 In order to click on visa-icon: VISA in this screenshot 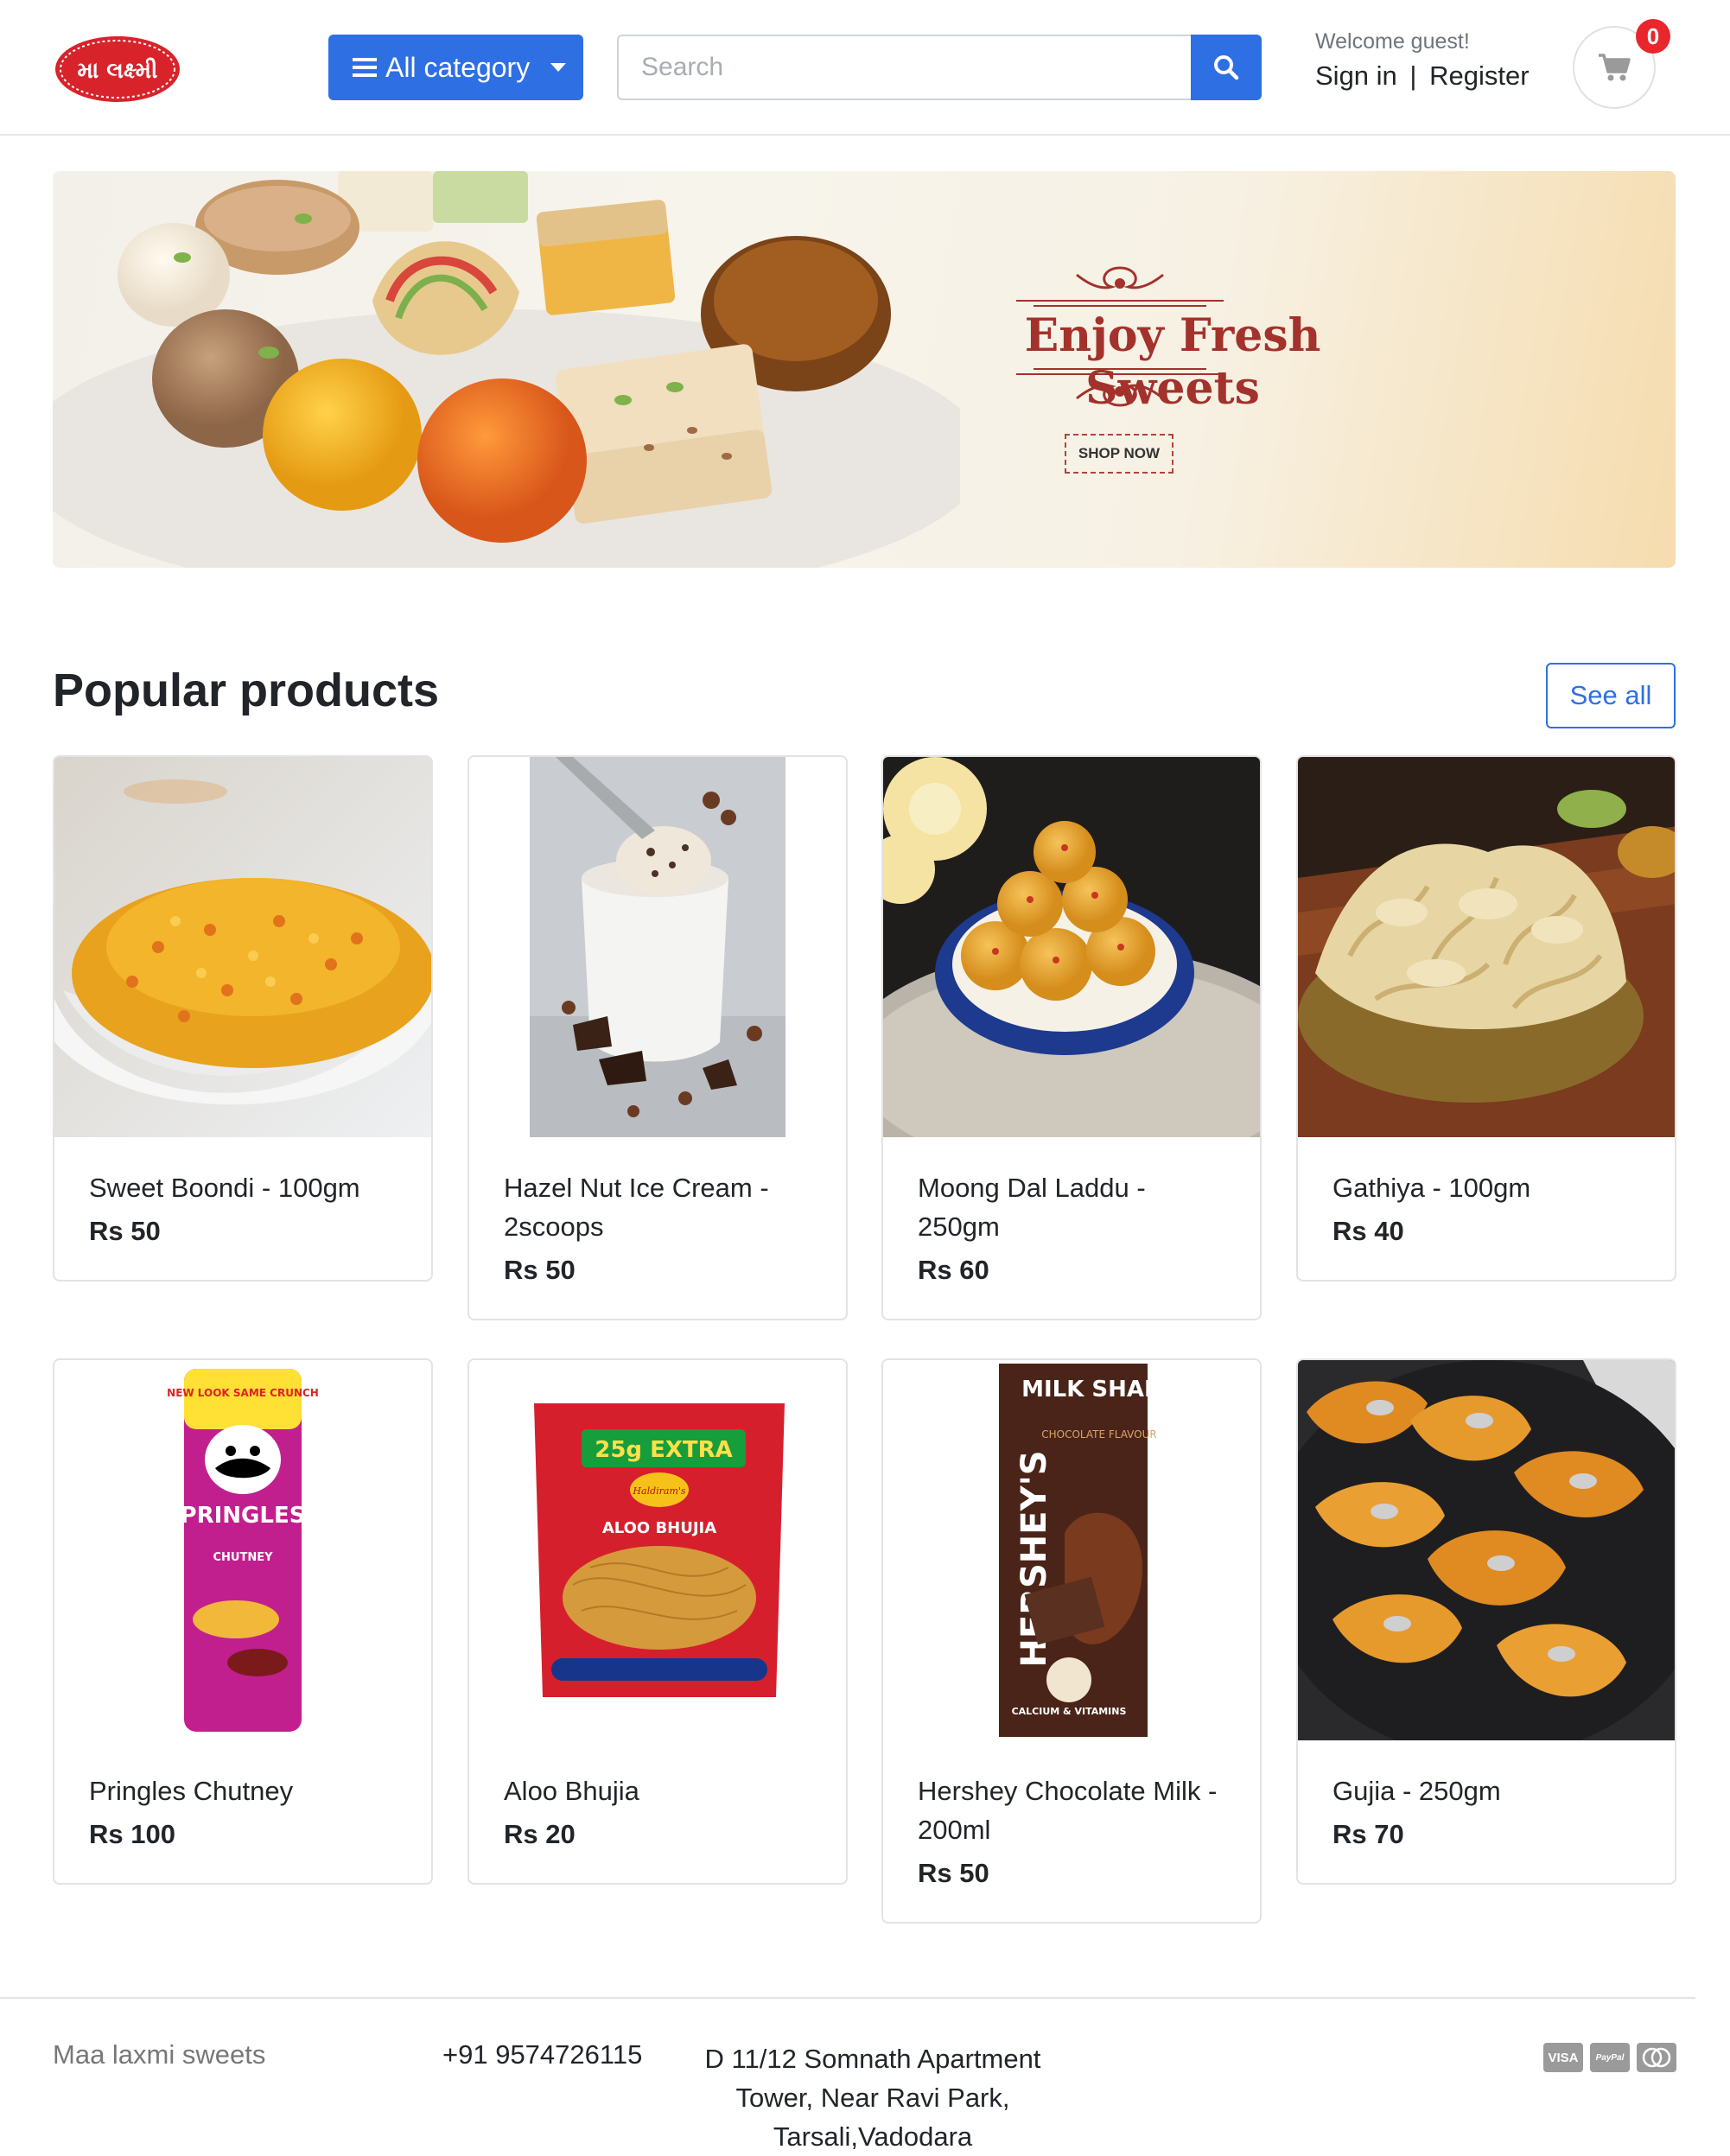, I will do `click(1563, 2057)`.